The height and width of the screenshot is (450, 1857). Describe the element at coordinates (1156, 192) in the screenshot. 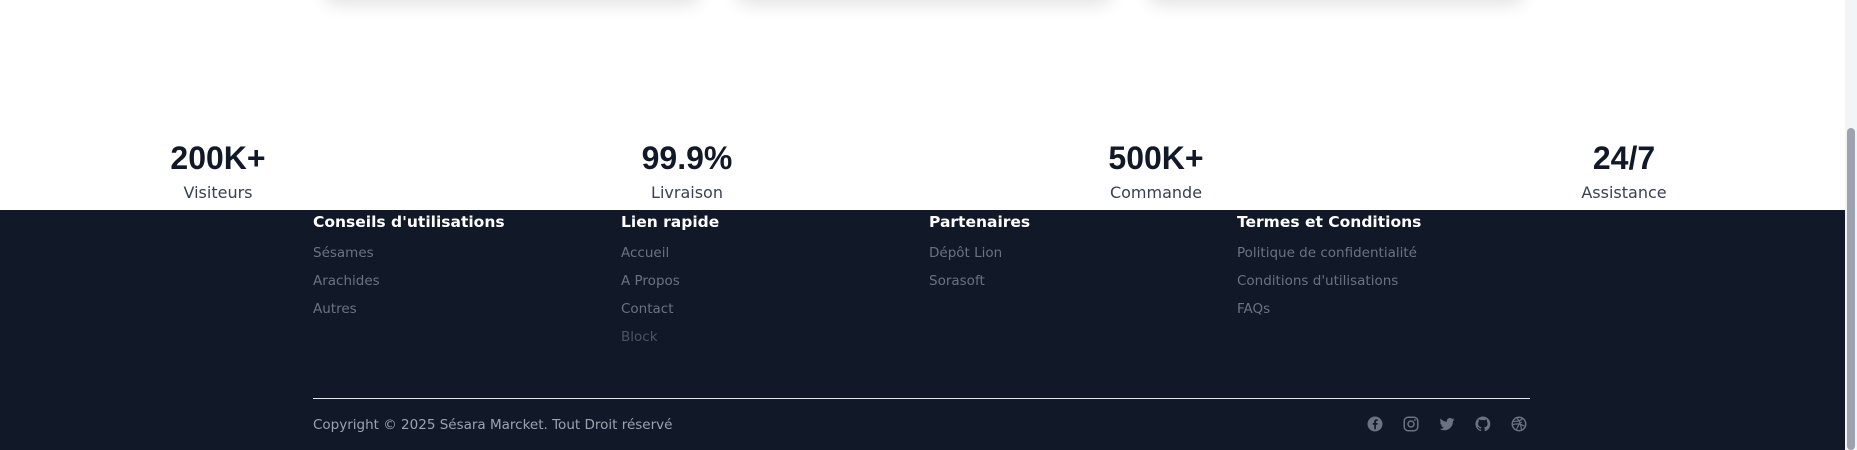

I see `stat-label: Commande` at that location.